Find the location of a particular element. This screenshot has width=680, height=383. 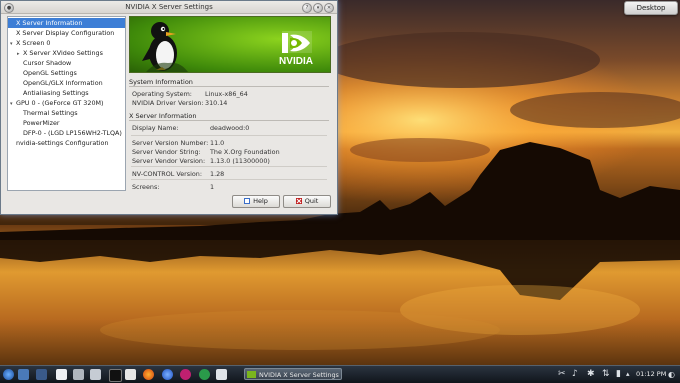

media-player-icon is located at coordinates (185, 374).